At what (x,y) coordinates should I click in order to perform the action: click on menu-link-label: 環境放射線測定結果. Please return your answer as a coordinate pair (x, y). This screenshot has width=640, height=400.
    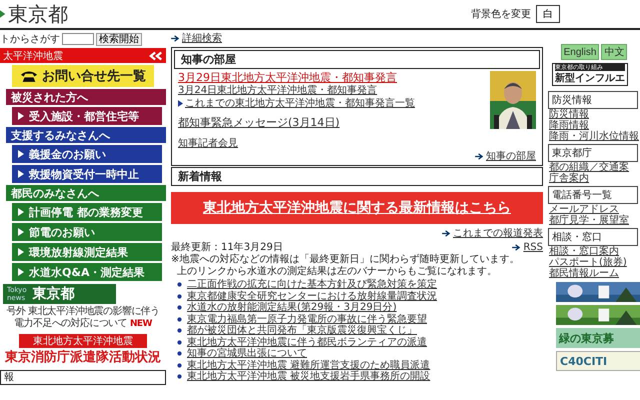
    Looking at the image, I should click on (78, 252).